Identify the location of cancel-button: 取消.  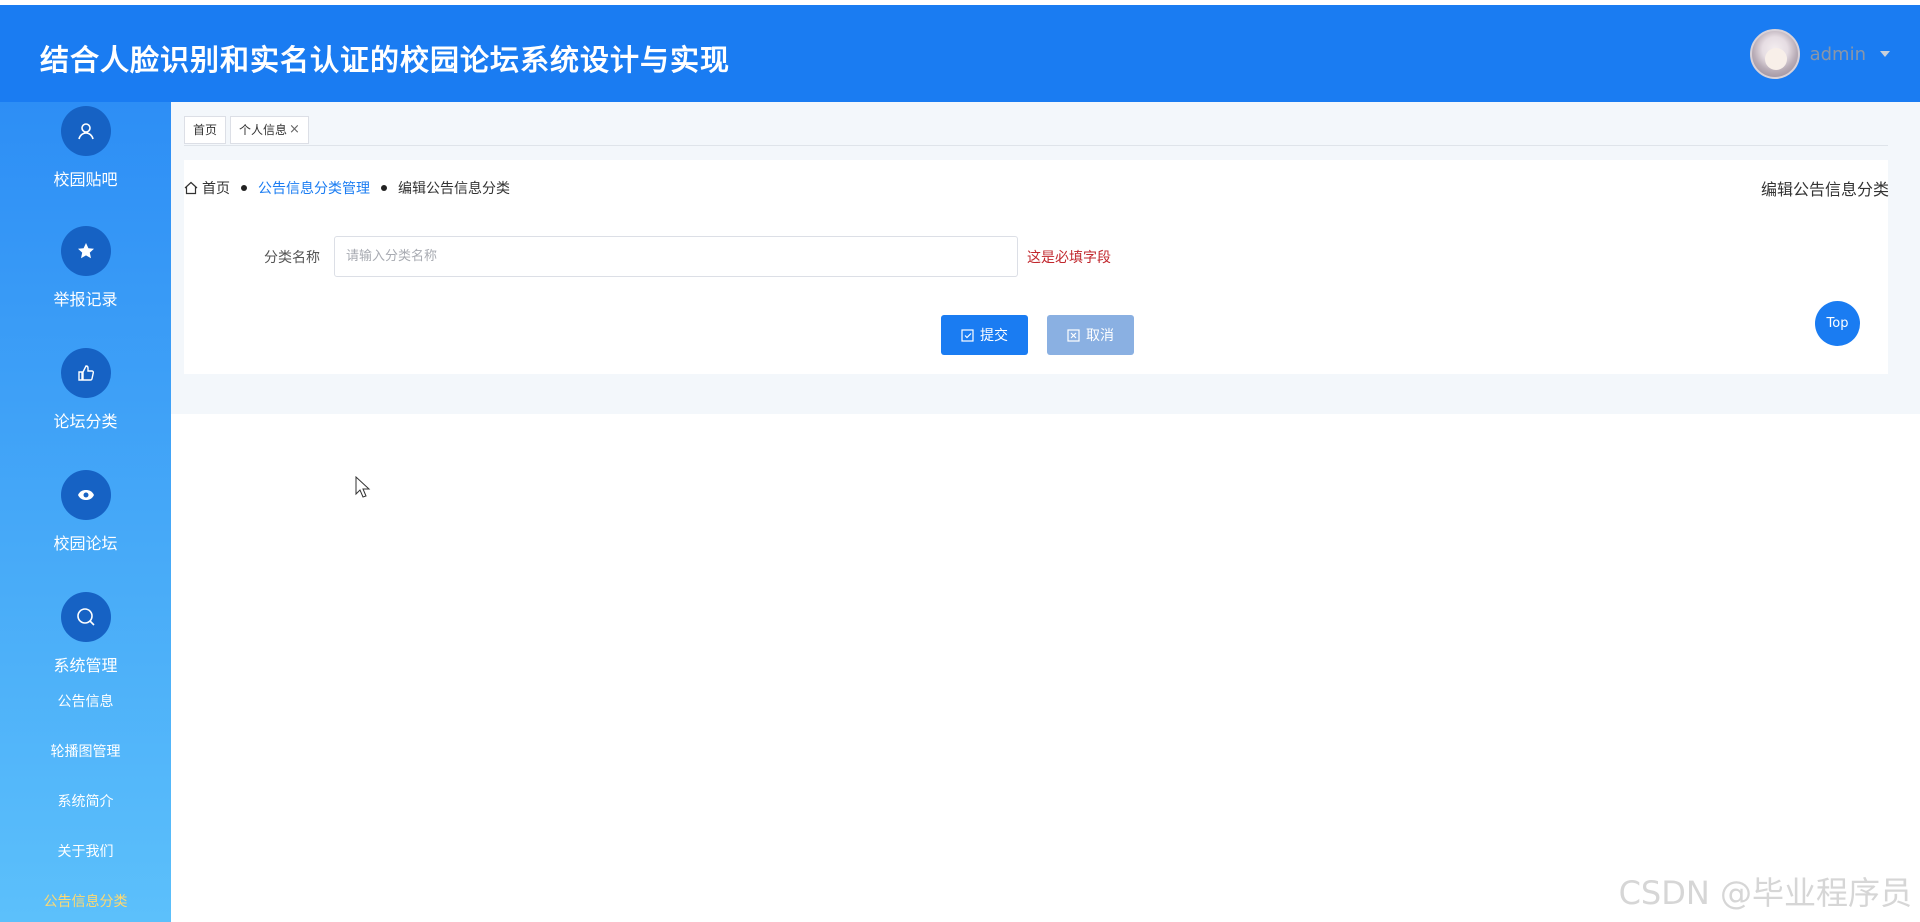
(1090, 335).